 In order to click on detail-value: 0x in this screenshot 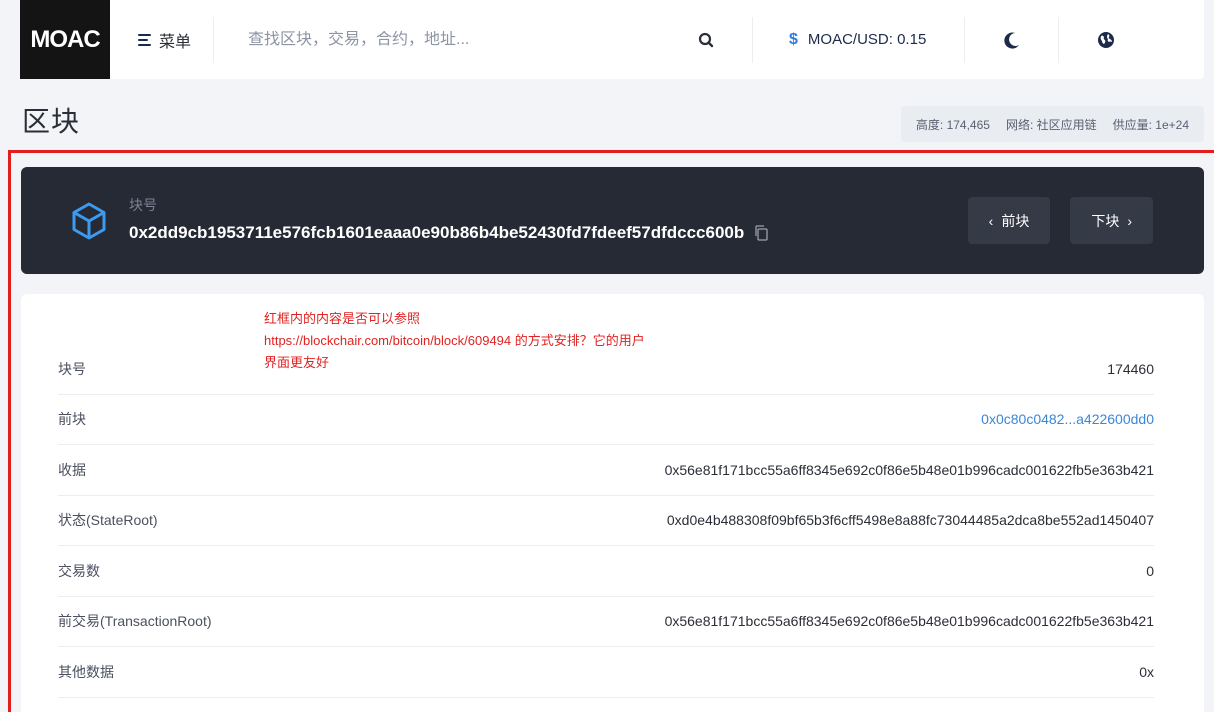, I will do `click(1146, 671)`.